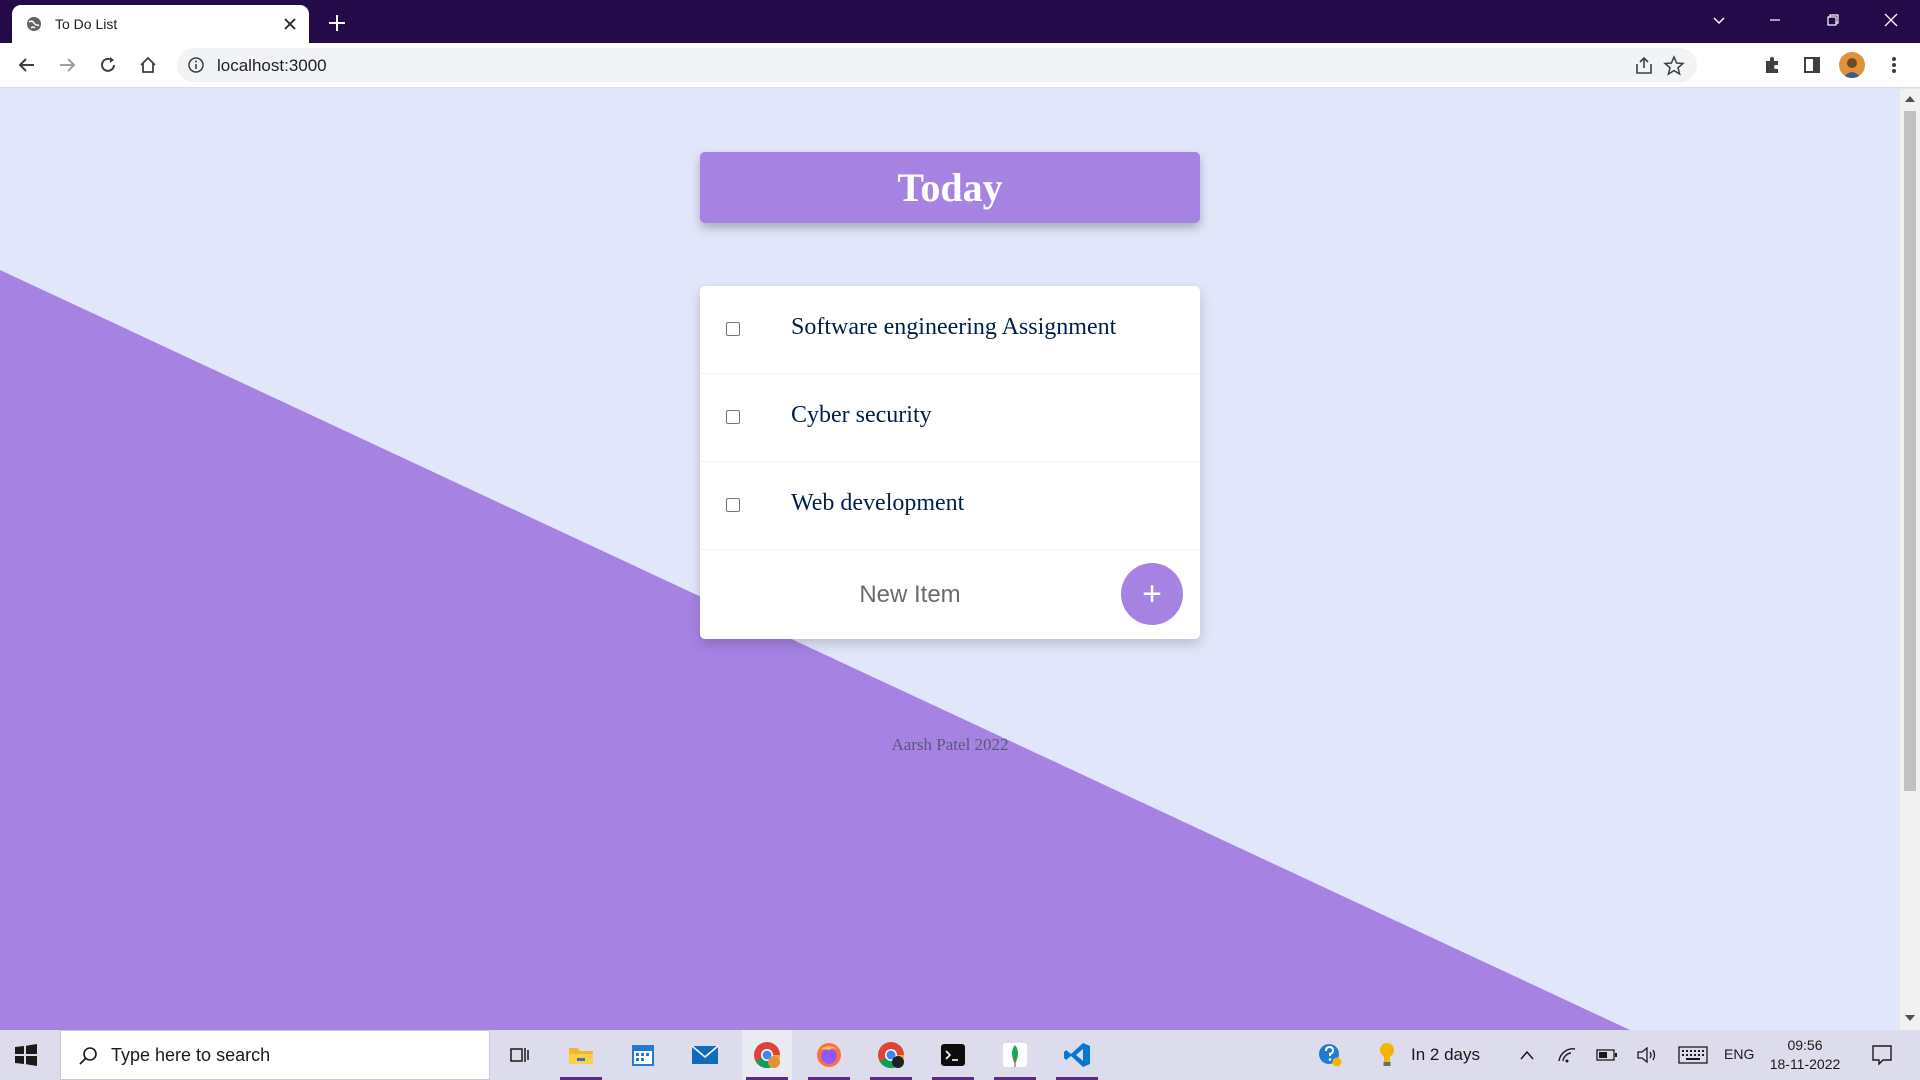 The height and width of the screenshot is (1080, 1920). Describe the element at coordinates (1739, 1054) in the screenshot. I see `language-indicator: ENG` at that location.